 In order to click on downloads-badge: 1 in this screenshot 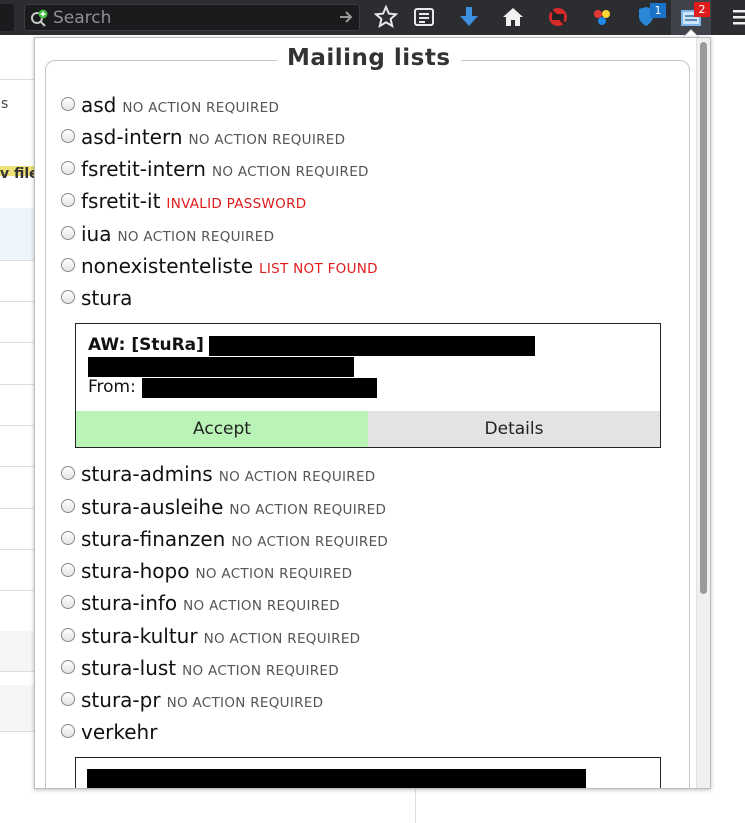, I will do `click(658, 10)`.